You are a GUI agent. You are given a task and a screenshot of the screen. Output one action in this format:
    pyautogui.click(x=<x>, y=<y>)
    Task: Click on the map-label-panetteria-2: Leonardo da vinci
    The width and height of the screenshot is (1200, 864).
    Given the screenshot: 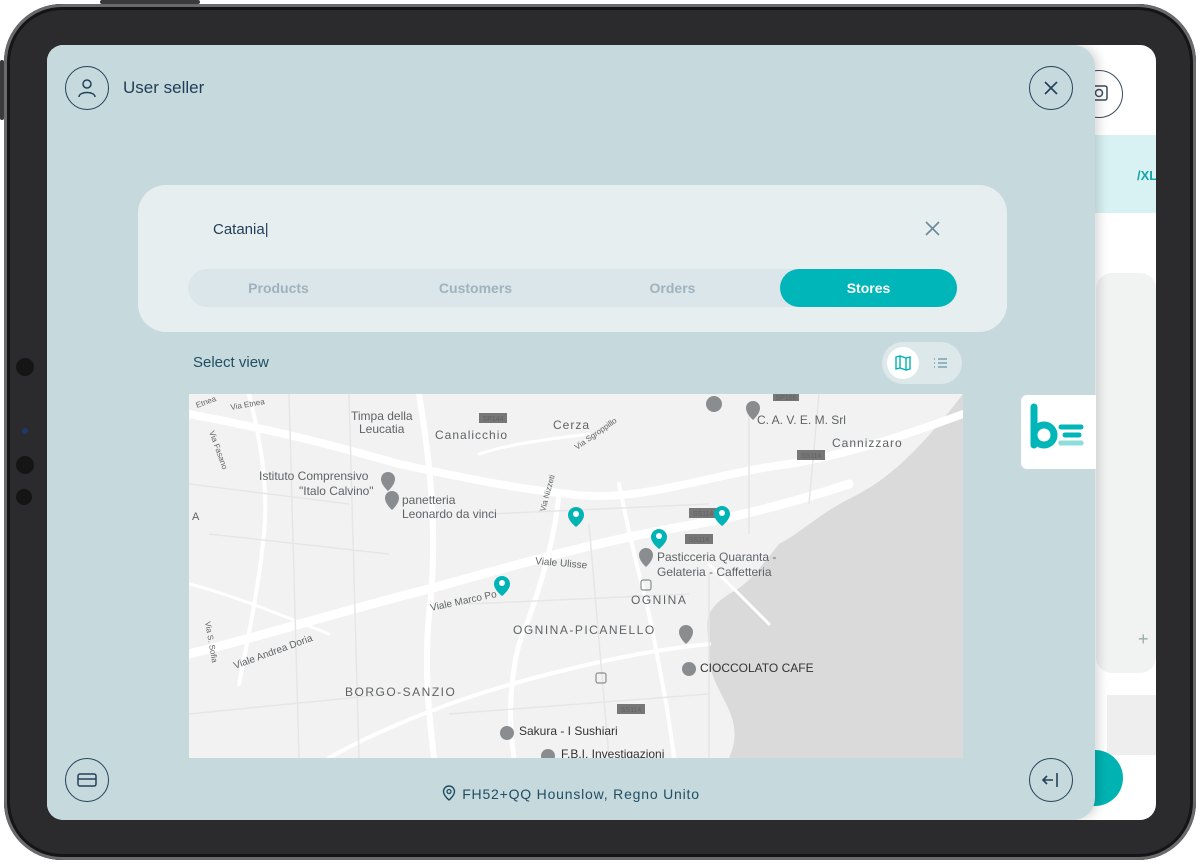 What is the action you would take?
    pyautogui.click(x=449, y=514)
    